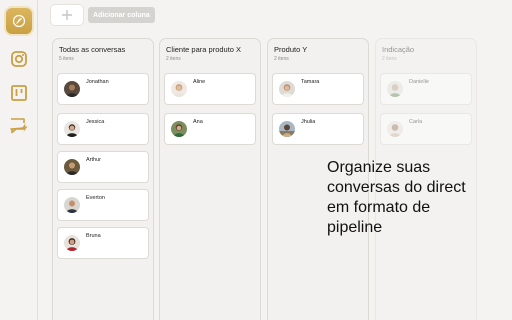 The height and width of the screenshot is (320, 512). Describe the element at coordinates (103, 89) in the screenshot. I see `contact-card: Jonathan` at that location.